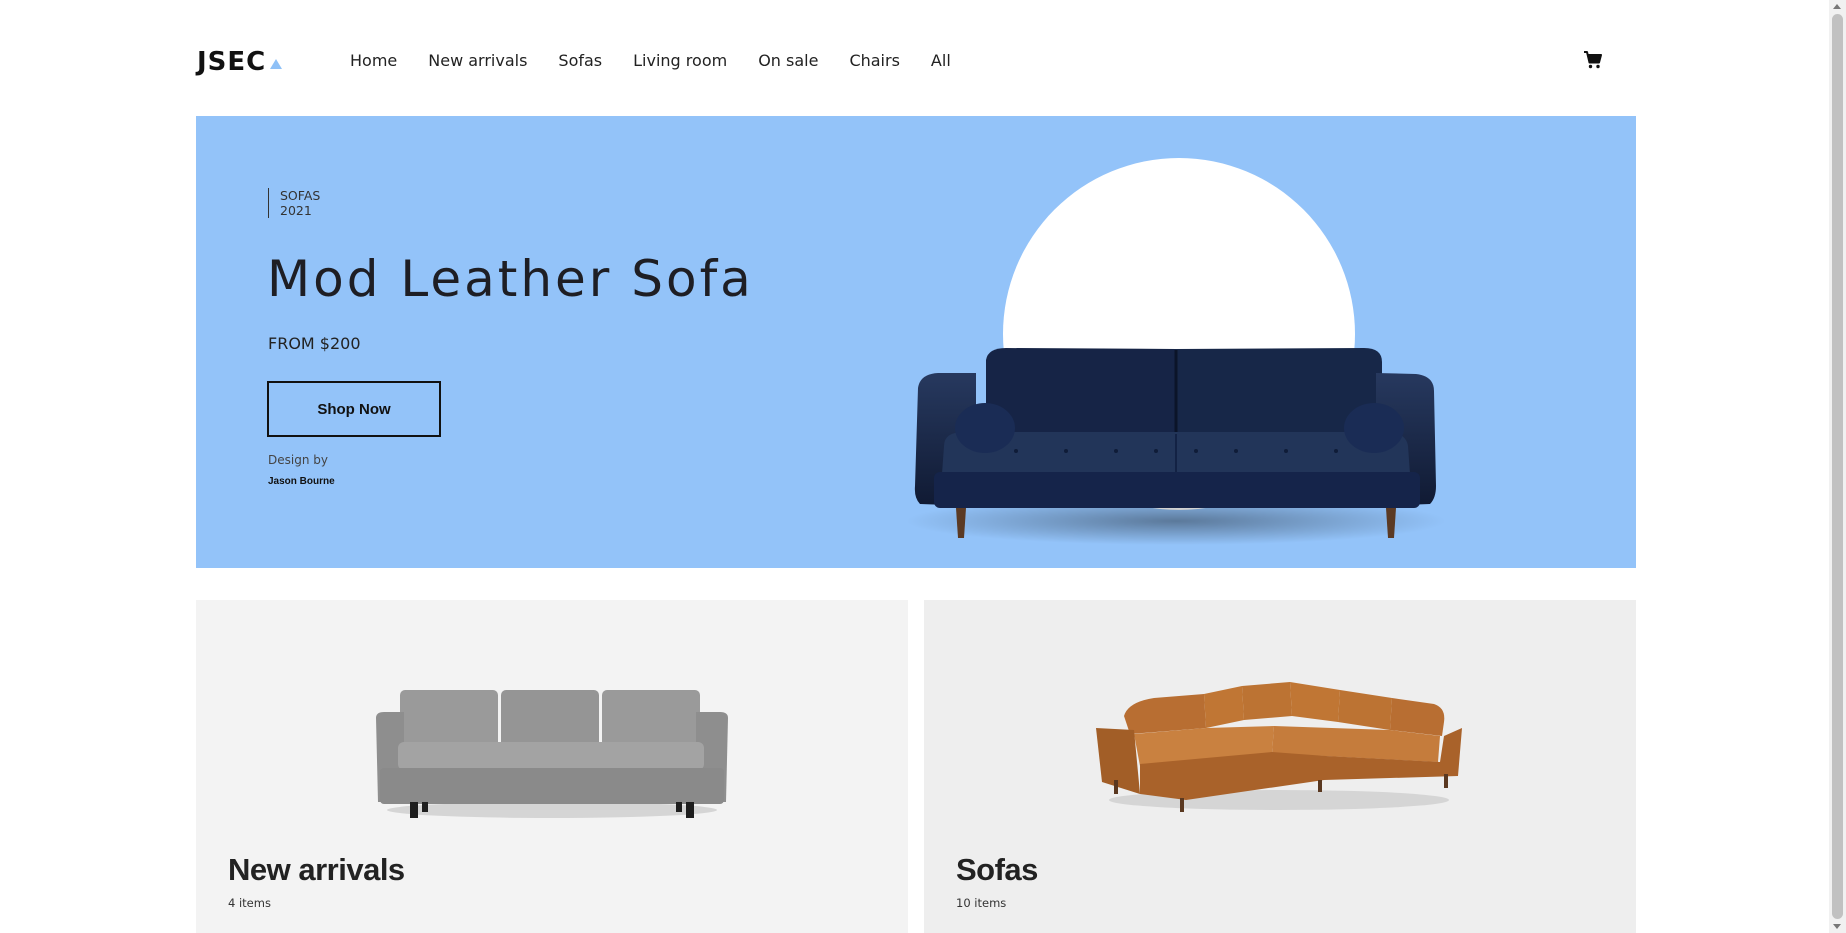 This screenshot has height=933, width=1846. I want to click on hero-price: FROM $200, so click(314, 343).